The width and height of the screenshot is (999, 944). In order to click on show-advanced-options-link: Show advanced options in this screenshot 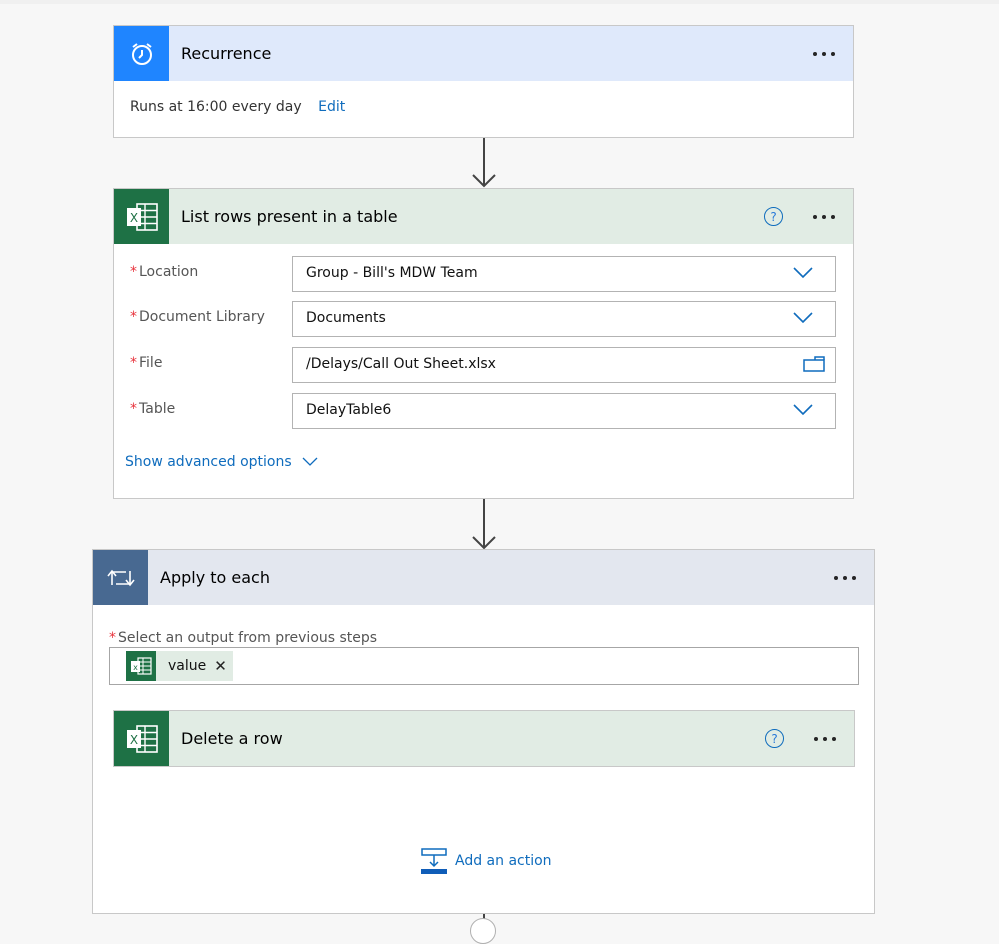, I will do `click(221, 462)`.